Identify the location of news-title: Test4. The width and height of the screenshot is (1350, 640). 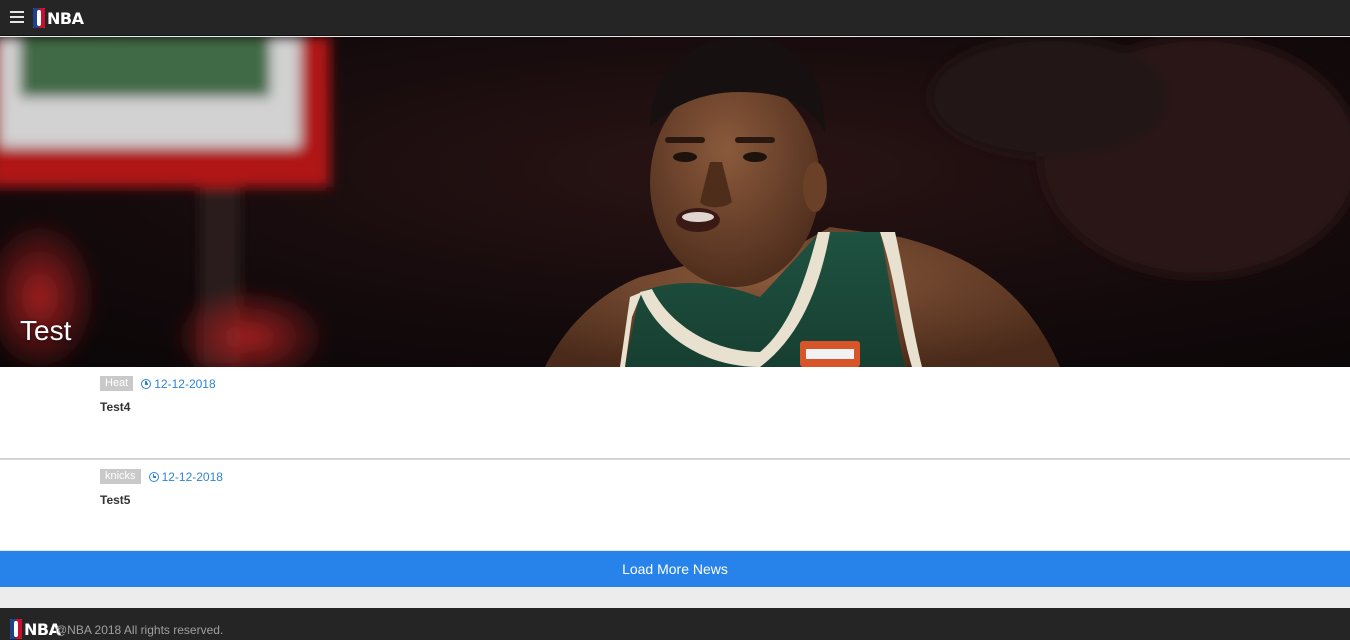
(115, 407).